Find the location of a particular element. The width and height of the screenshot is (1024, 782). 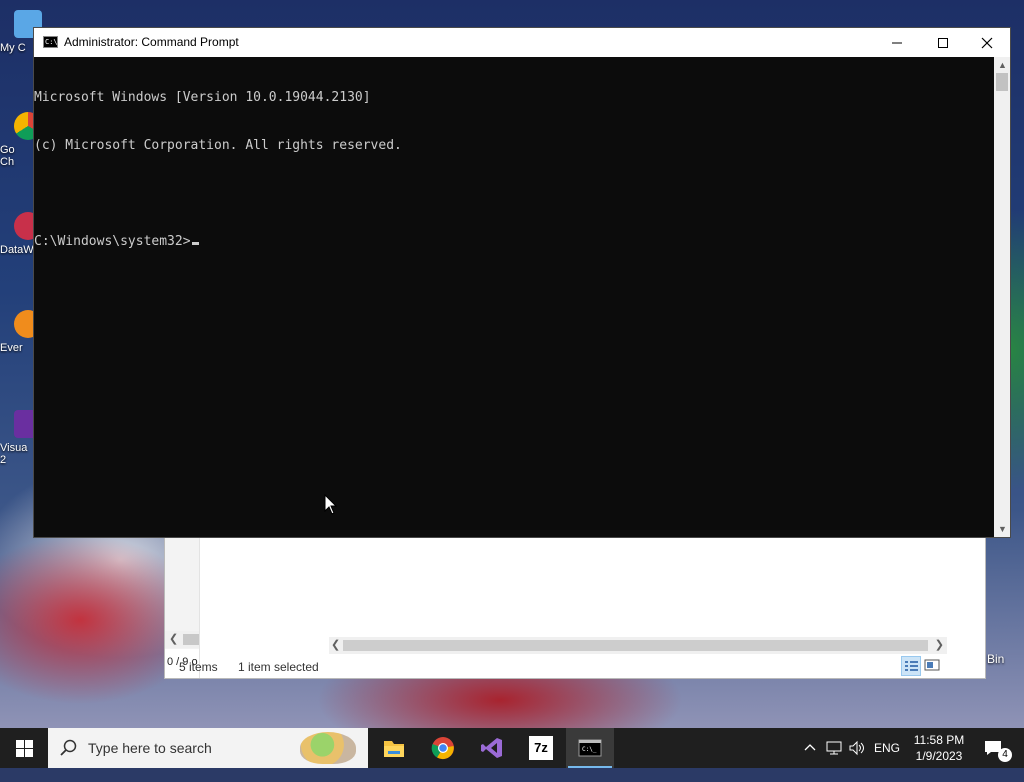

desktop-icon-label: DataW is located at coordinates (17, 250).